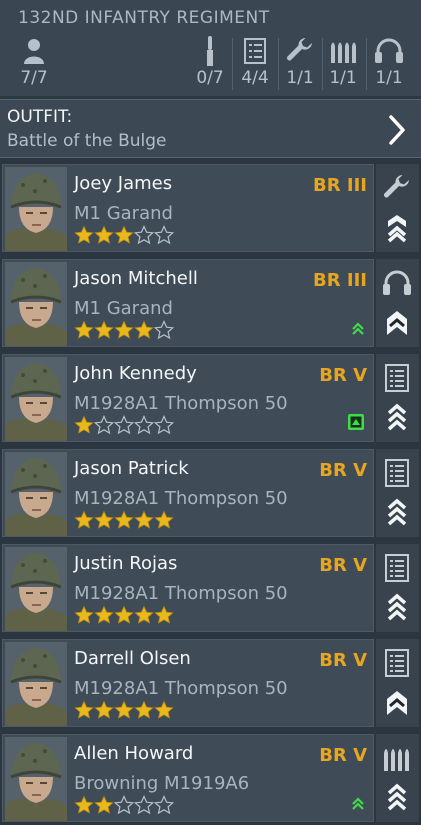  What do you see at coordinates (87, 141) in the screenshot?
I see `outfit-name: Battle of the Bulge` at bounding box center [87, 141].